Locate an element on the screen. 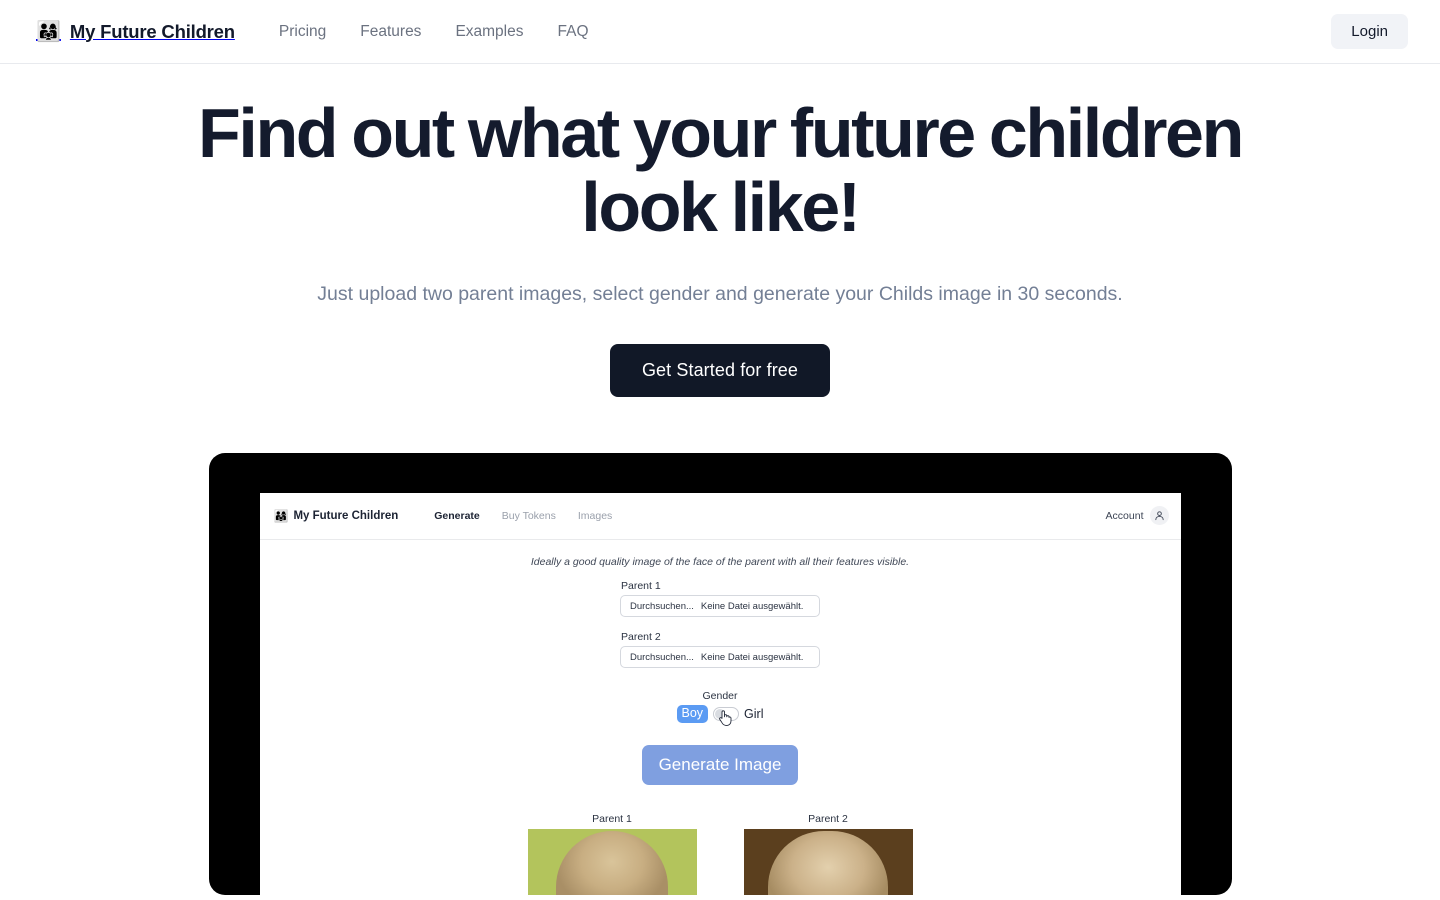  gender-label: Gender is located at coordinates (720, 696).